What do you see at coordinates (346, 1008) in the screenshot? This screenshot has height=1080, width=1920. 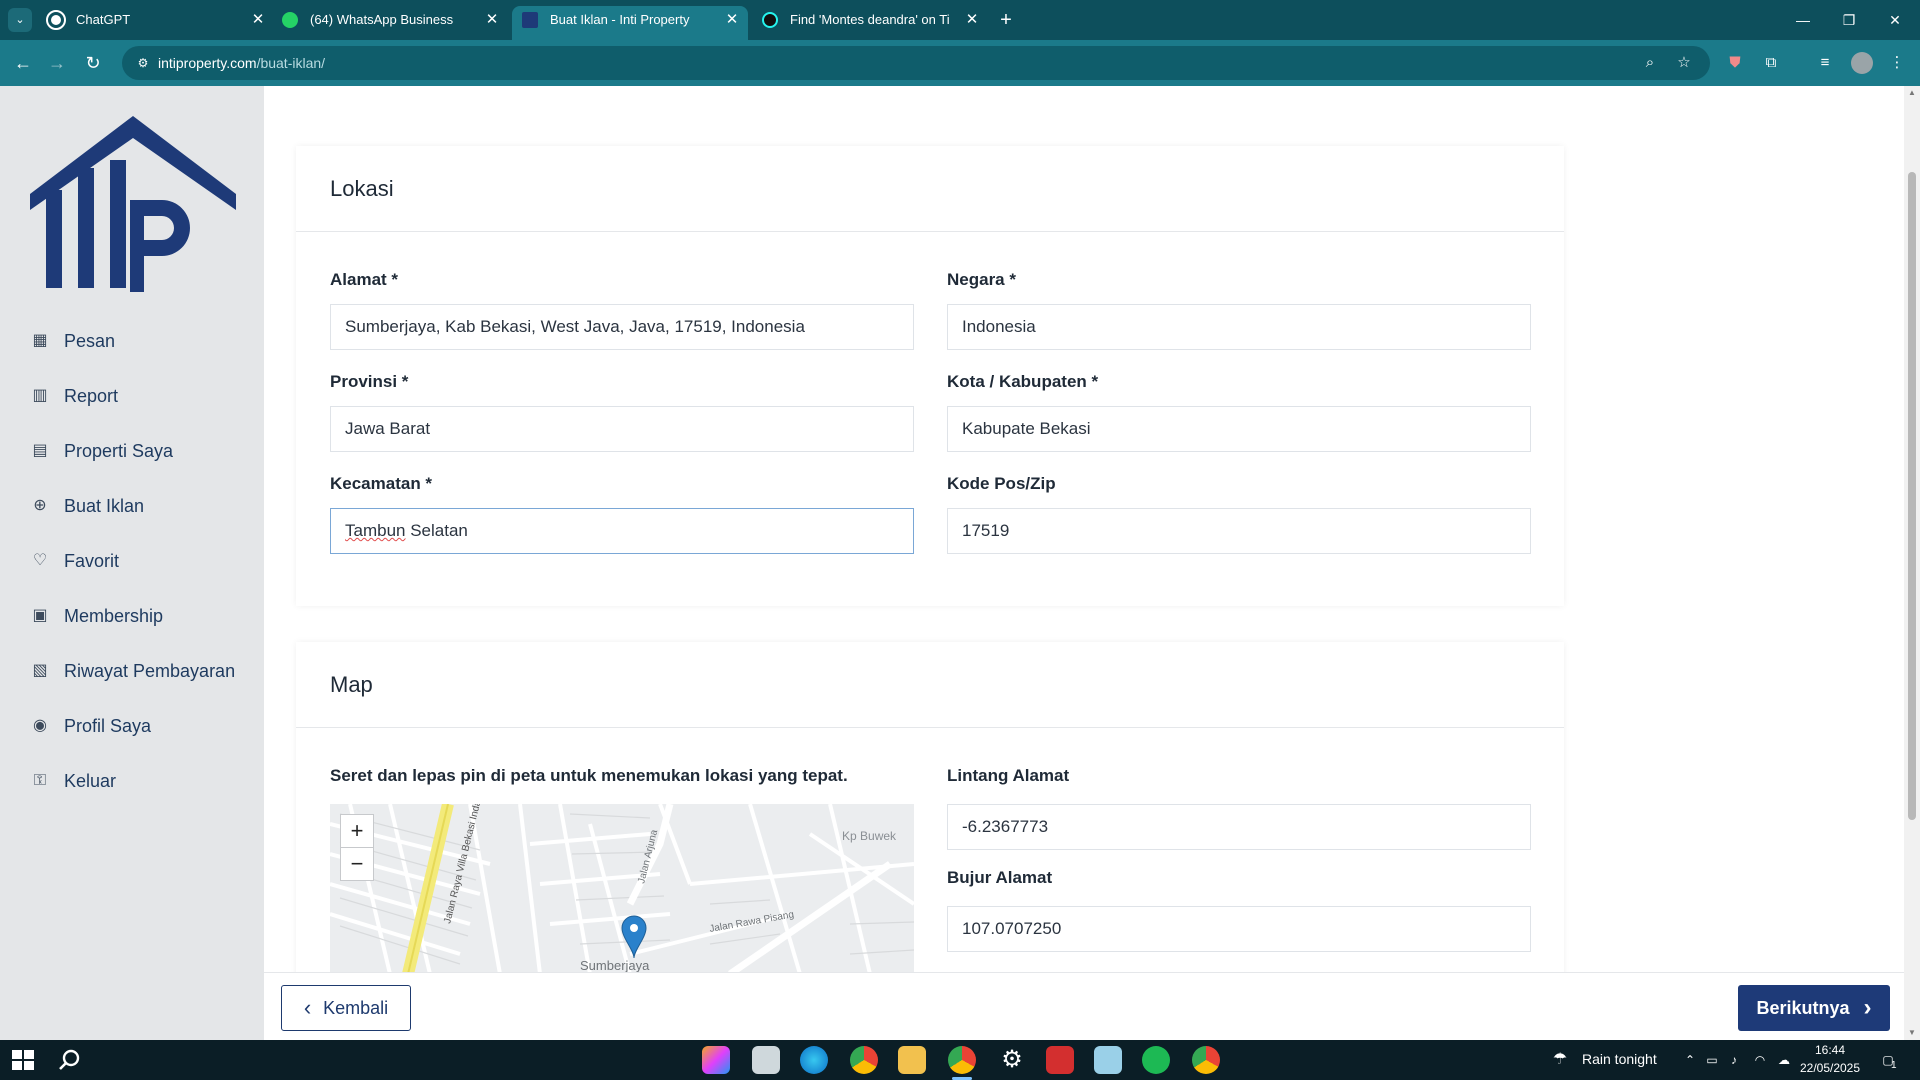 I see `kembali-button: ‹ Kembali` at bounding box center [346, 1008].